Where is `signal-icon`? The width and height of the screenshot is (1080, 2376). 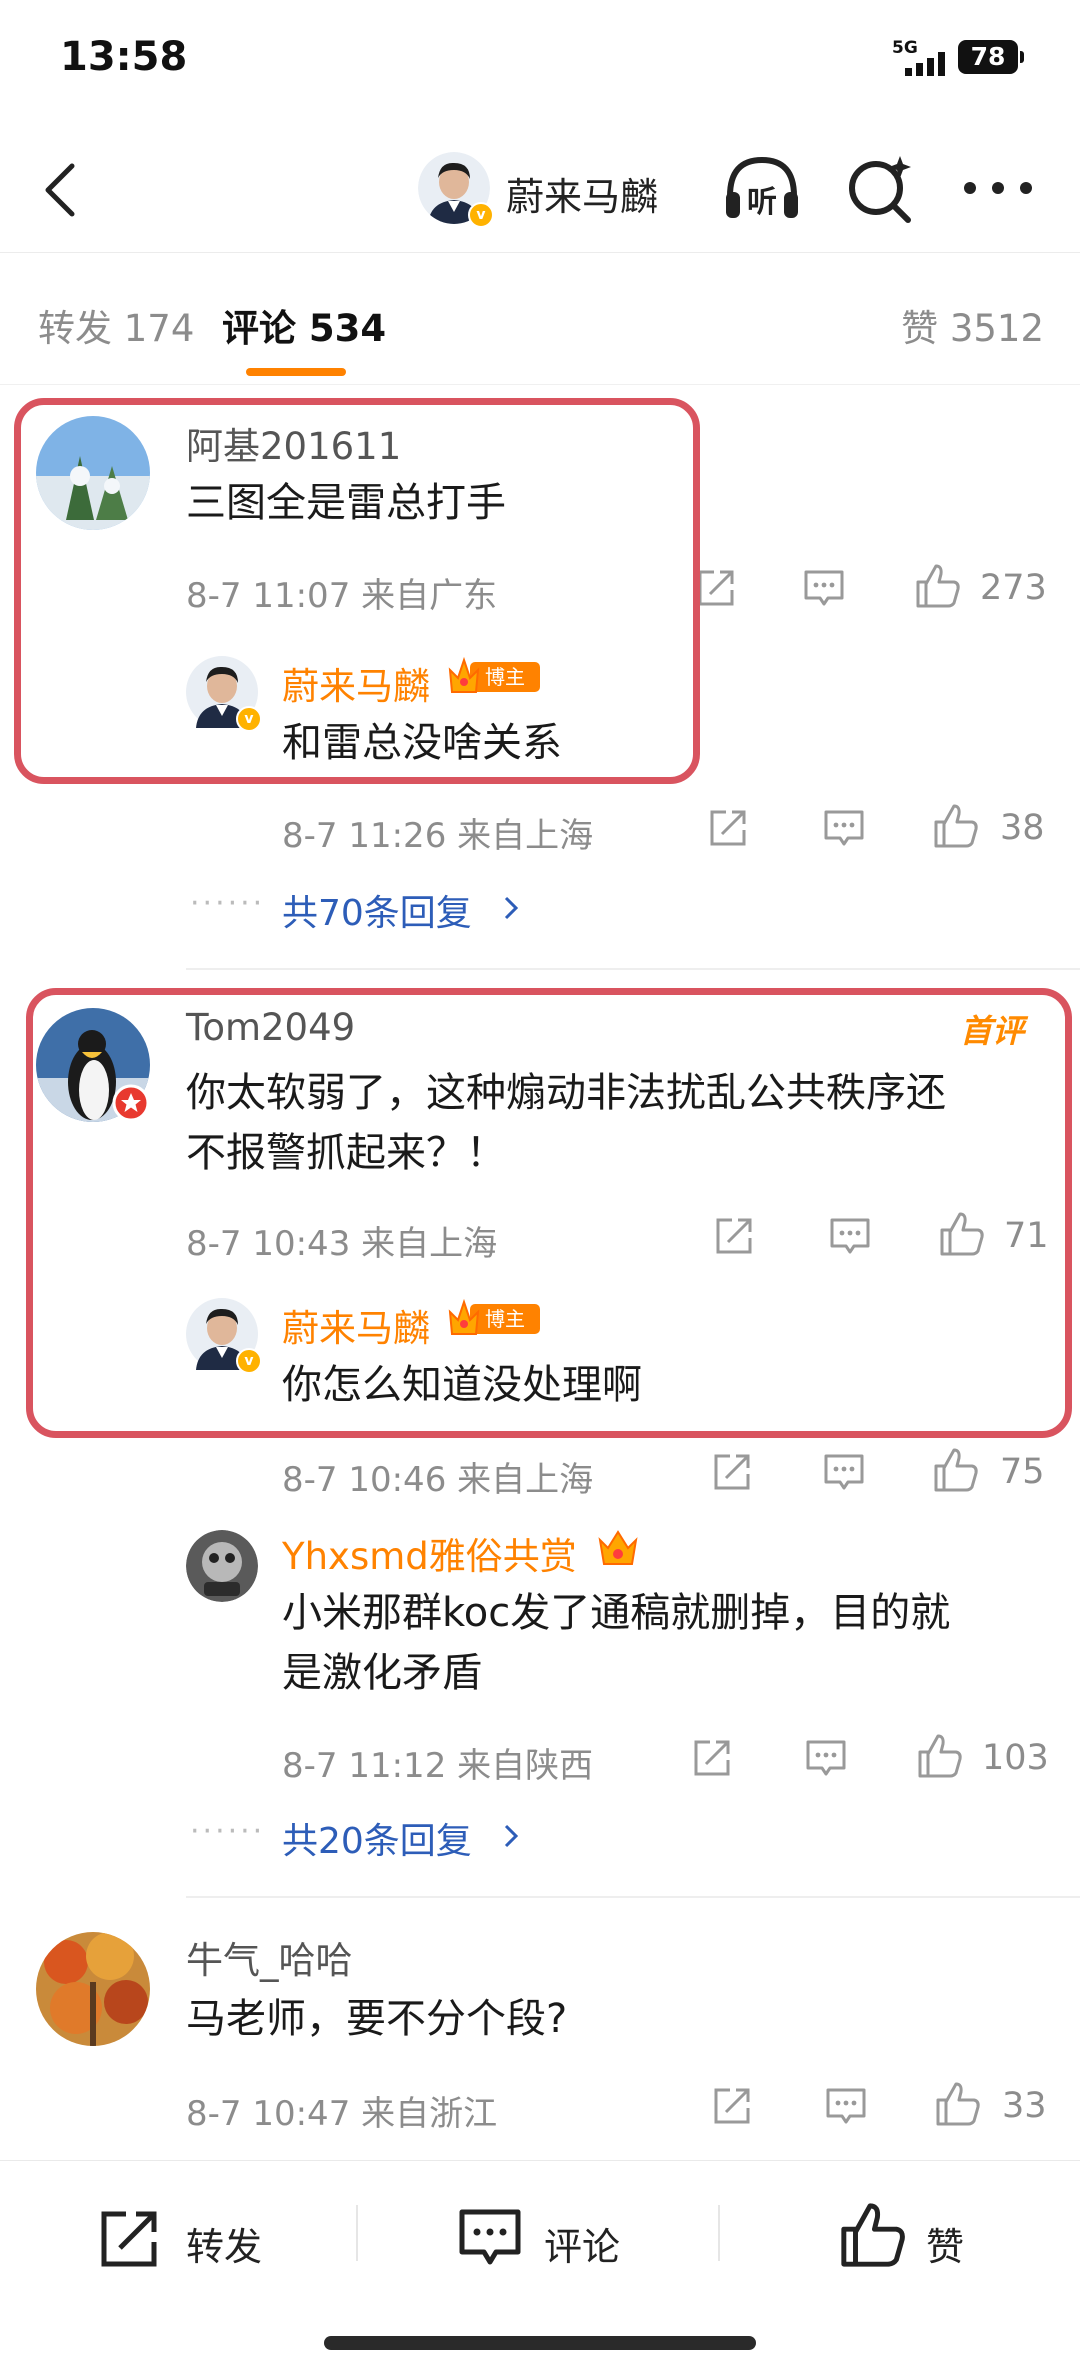
signal-icon is located at coordinates (925, 64).